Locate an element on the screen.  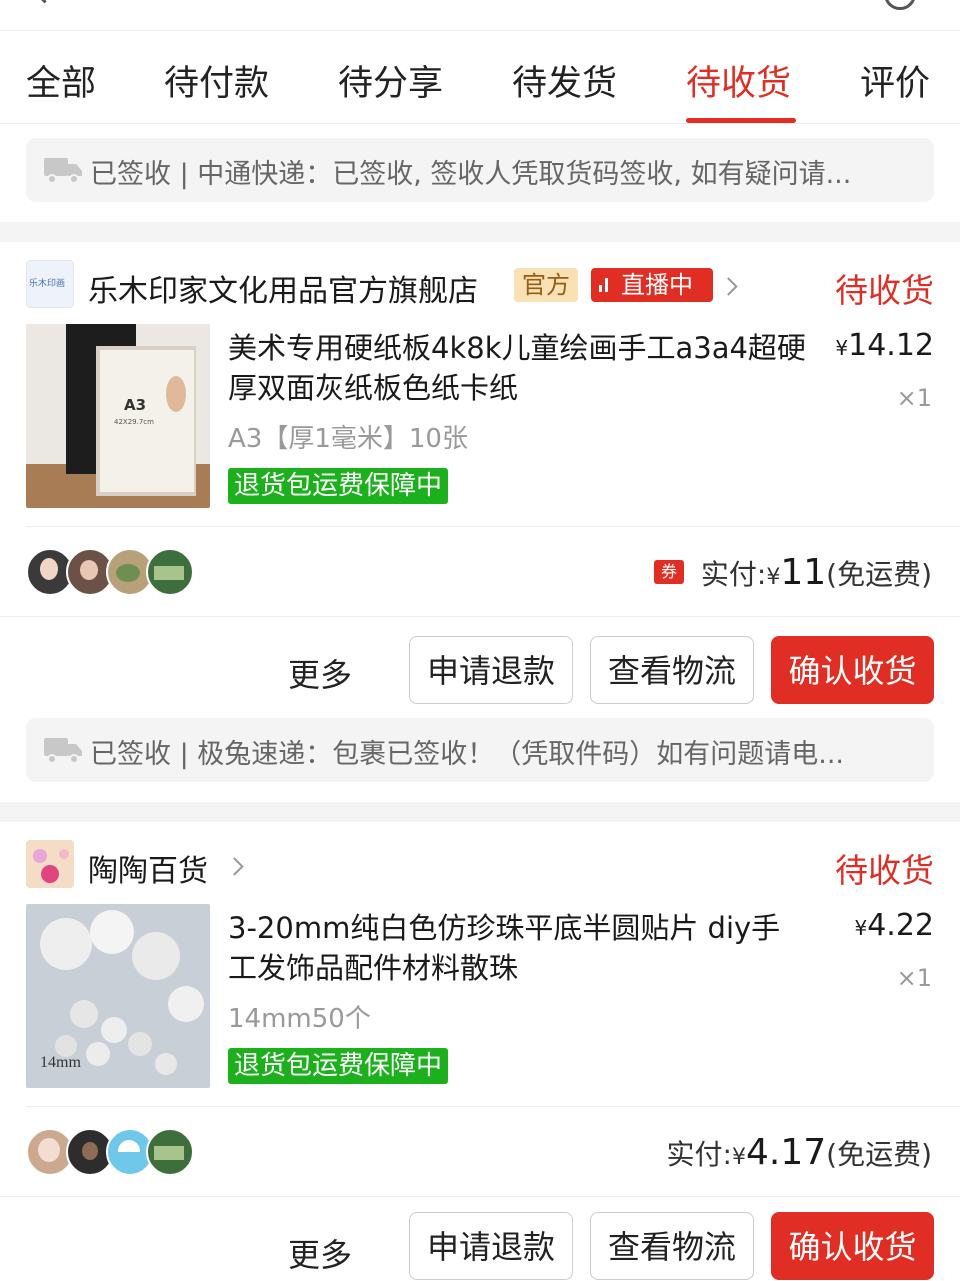
product-price: ¥4.22 is located at coordinates (894, 925).